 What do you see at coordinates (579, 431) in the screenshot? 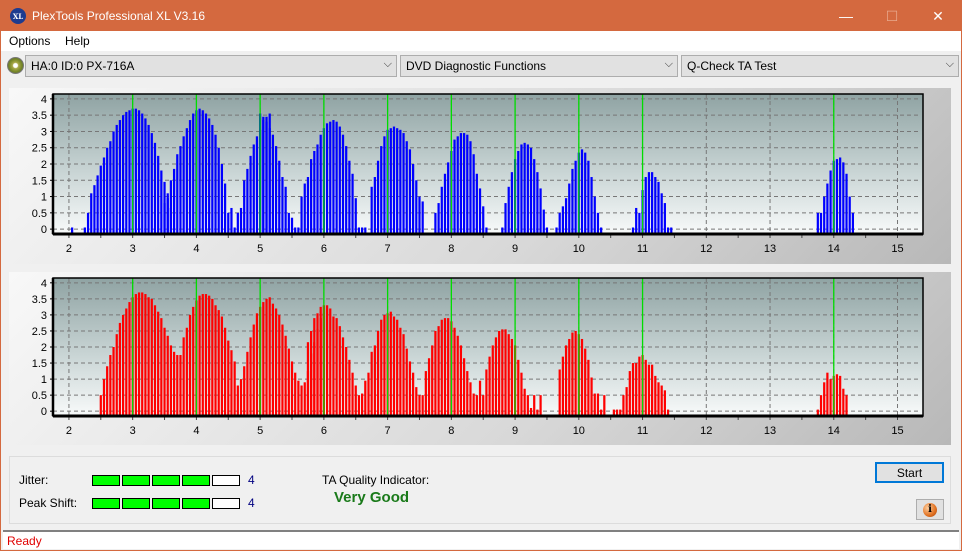
I see `x-tick-label: 10` at bounding box center [579, 431].